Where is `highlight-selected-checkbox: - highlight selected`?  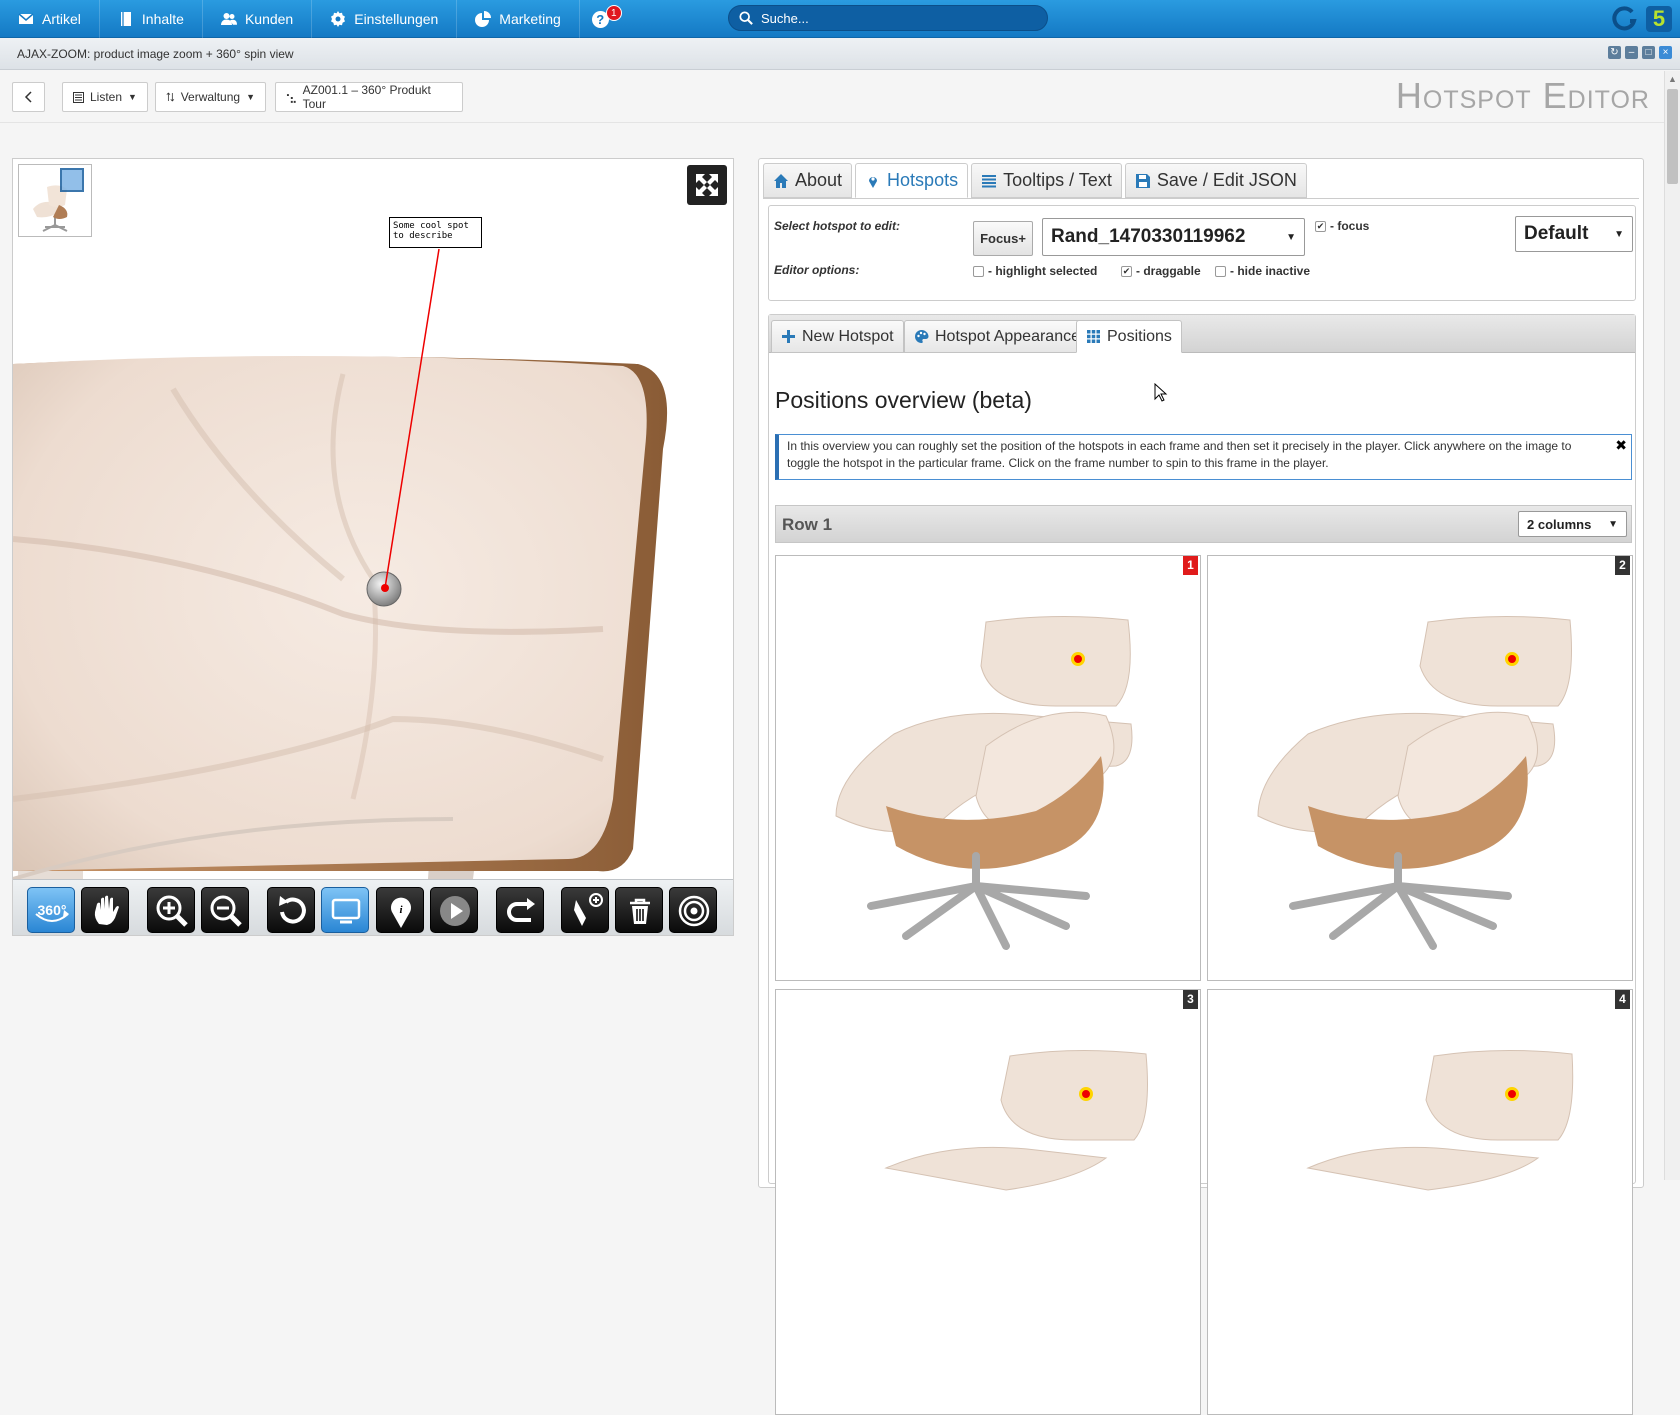
highlight-selected-checkbox: - highlight selected is located at coordinates (1035, 271).